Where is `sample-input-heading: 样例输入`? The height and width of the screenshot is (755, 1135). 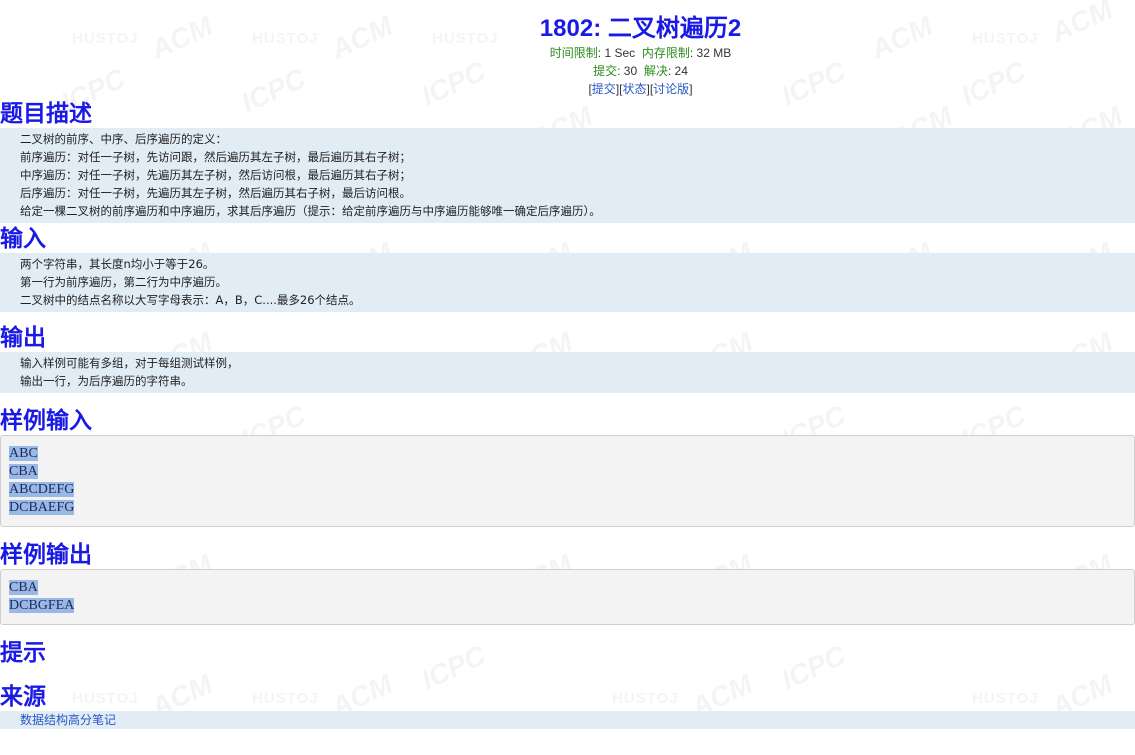 sample-input-heading: 样例输入 is located at coordinates (46, 420).